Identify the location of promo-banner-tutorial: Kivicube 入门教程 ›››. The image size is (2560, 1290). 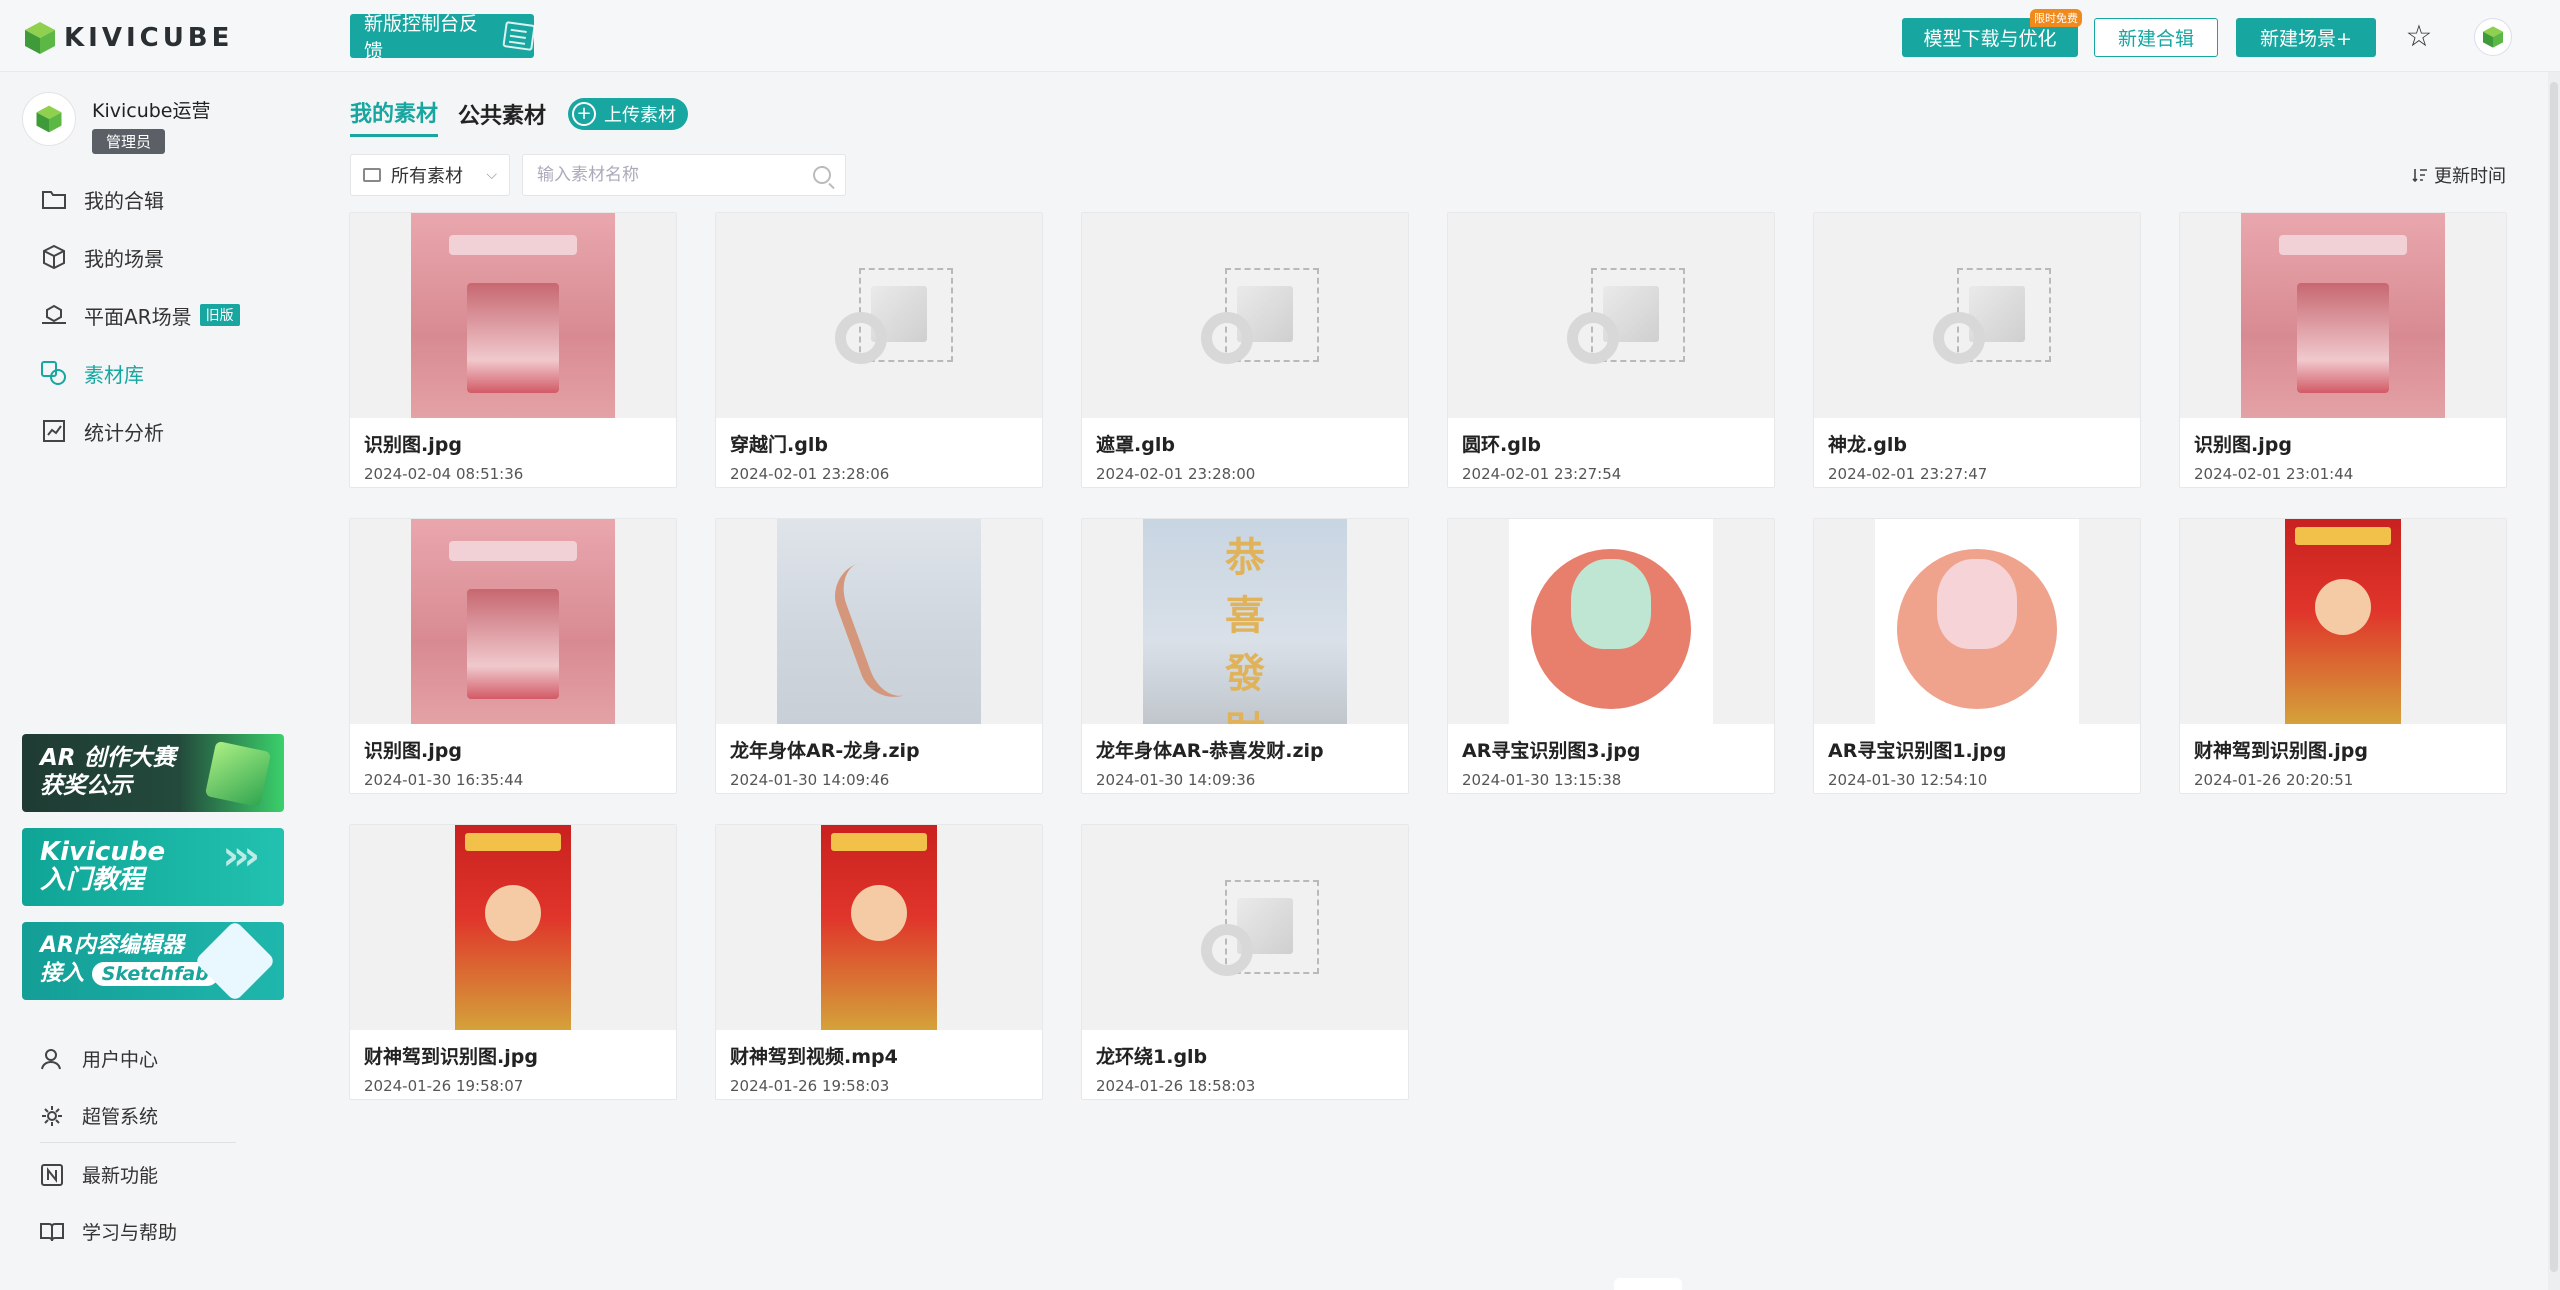
(153, 867).